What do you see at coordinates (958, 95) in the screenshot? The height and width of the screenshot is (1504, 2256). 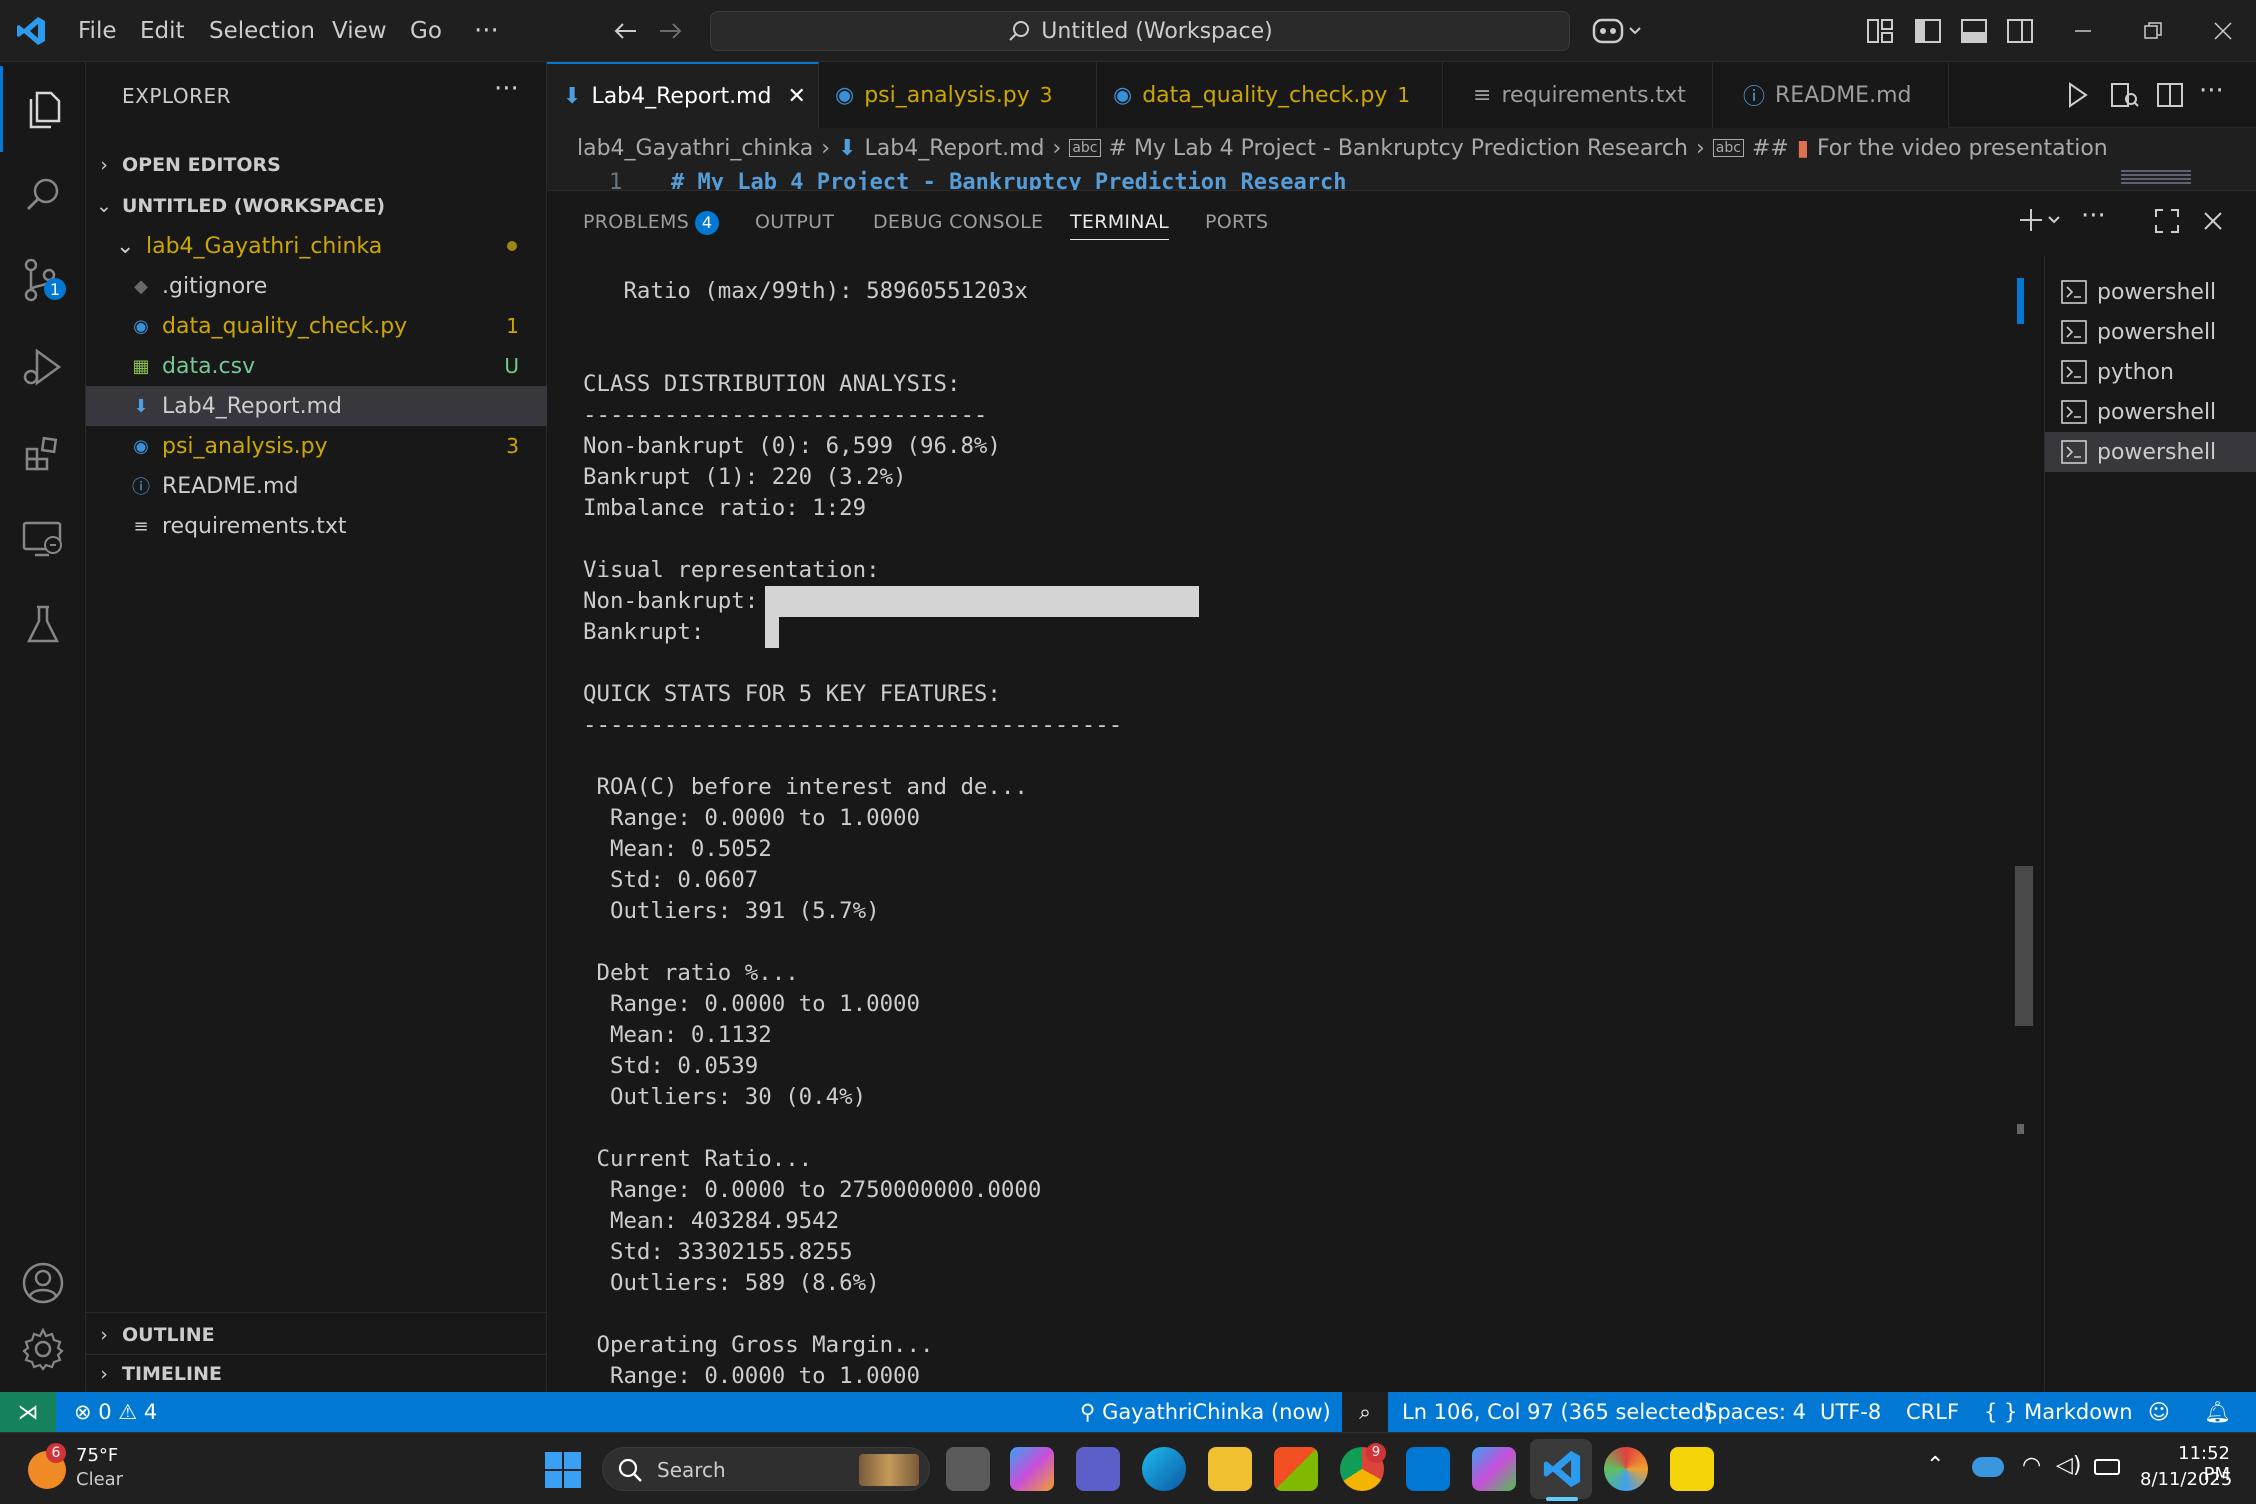 I see `tab-psi-analysis: ◉ psi_analysis.py 3` at bounding box center [958, 95].